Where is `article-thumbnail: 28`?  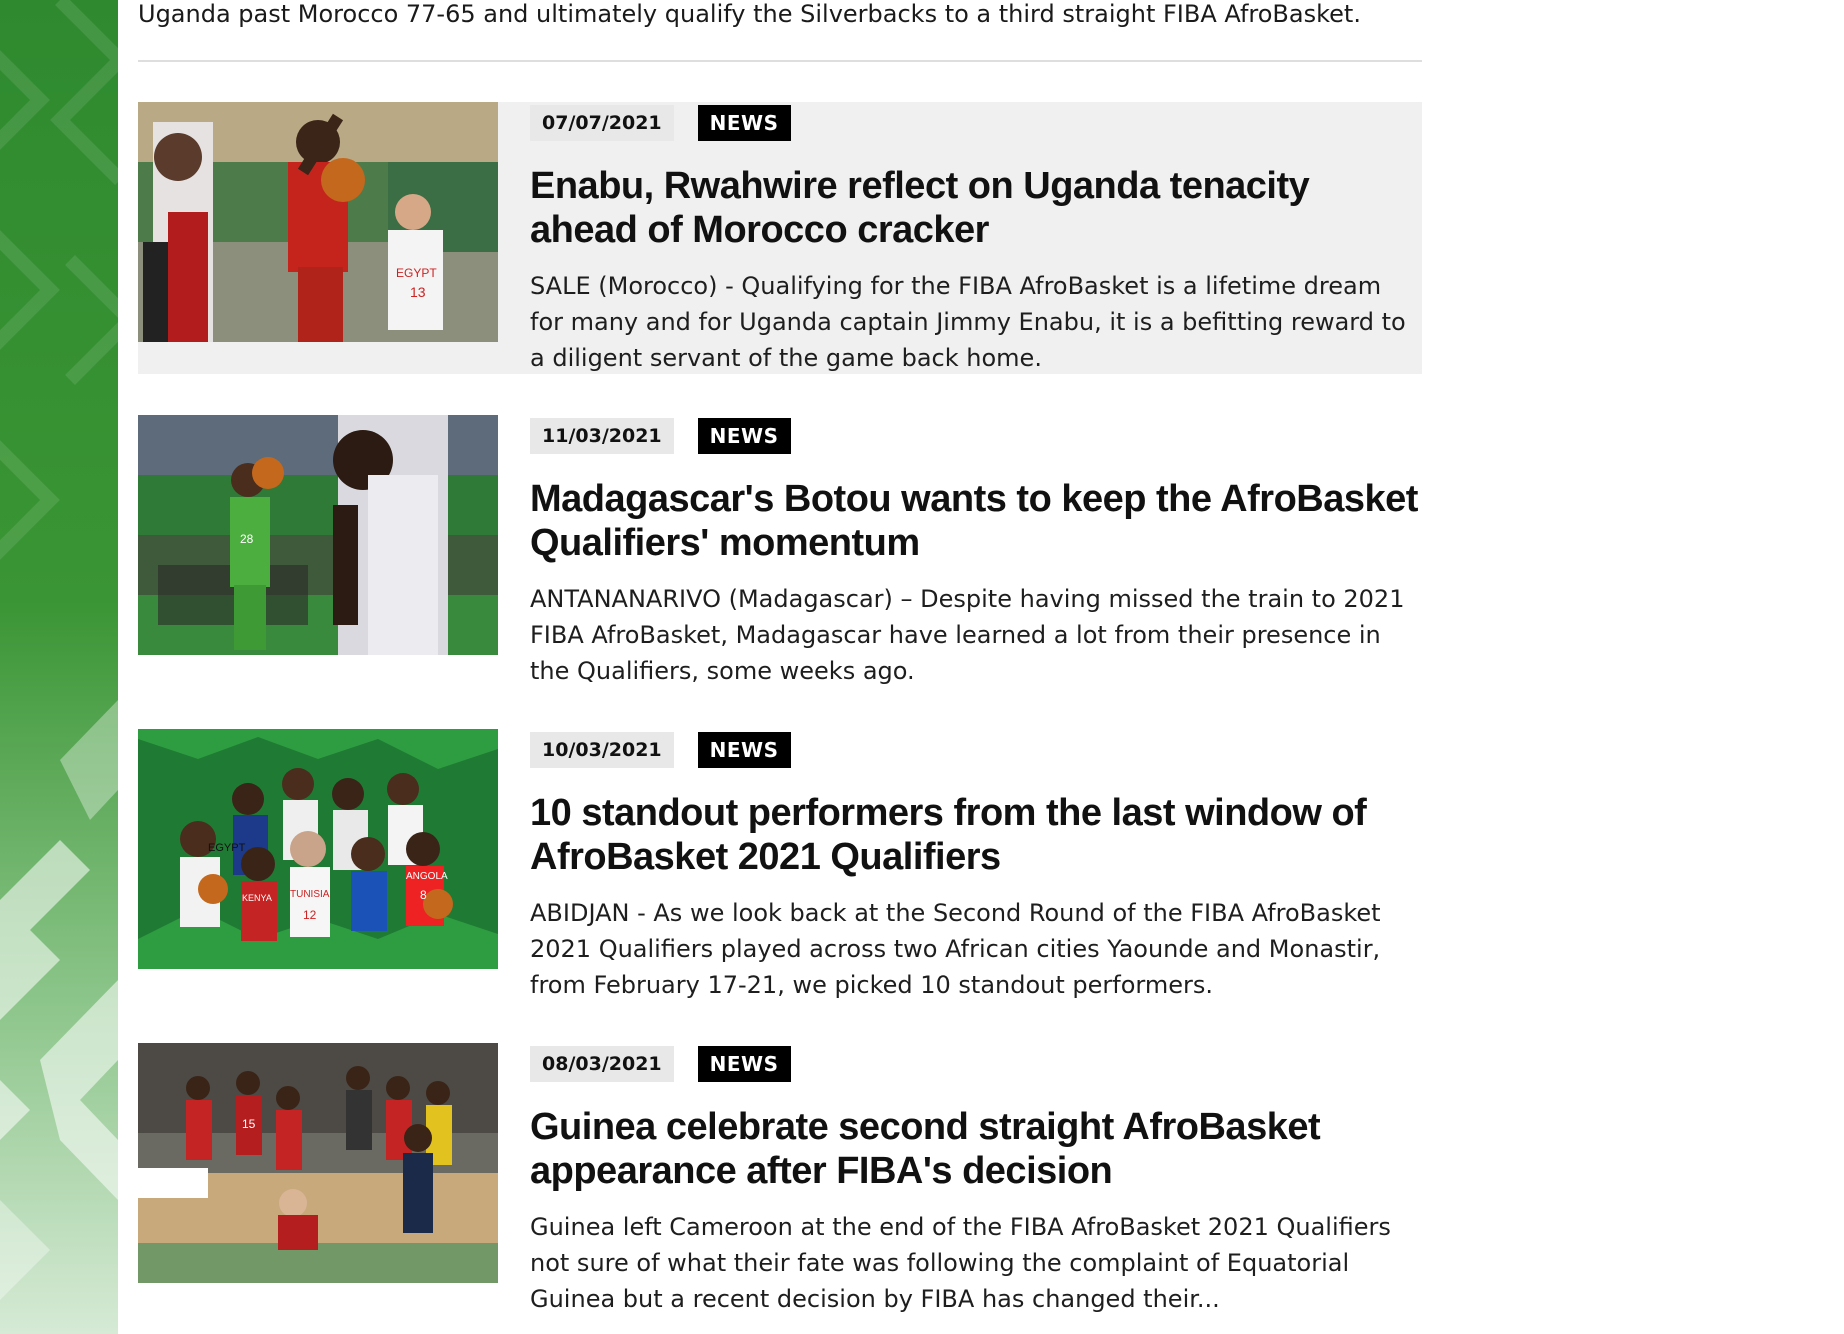 article-thumbnail: 28 is located at coordinates (318, 535).